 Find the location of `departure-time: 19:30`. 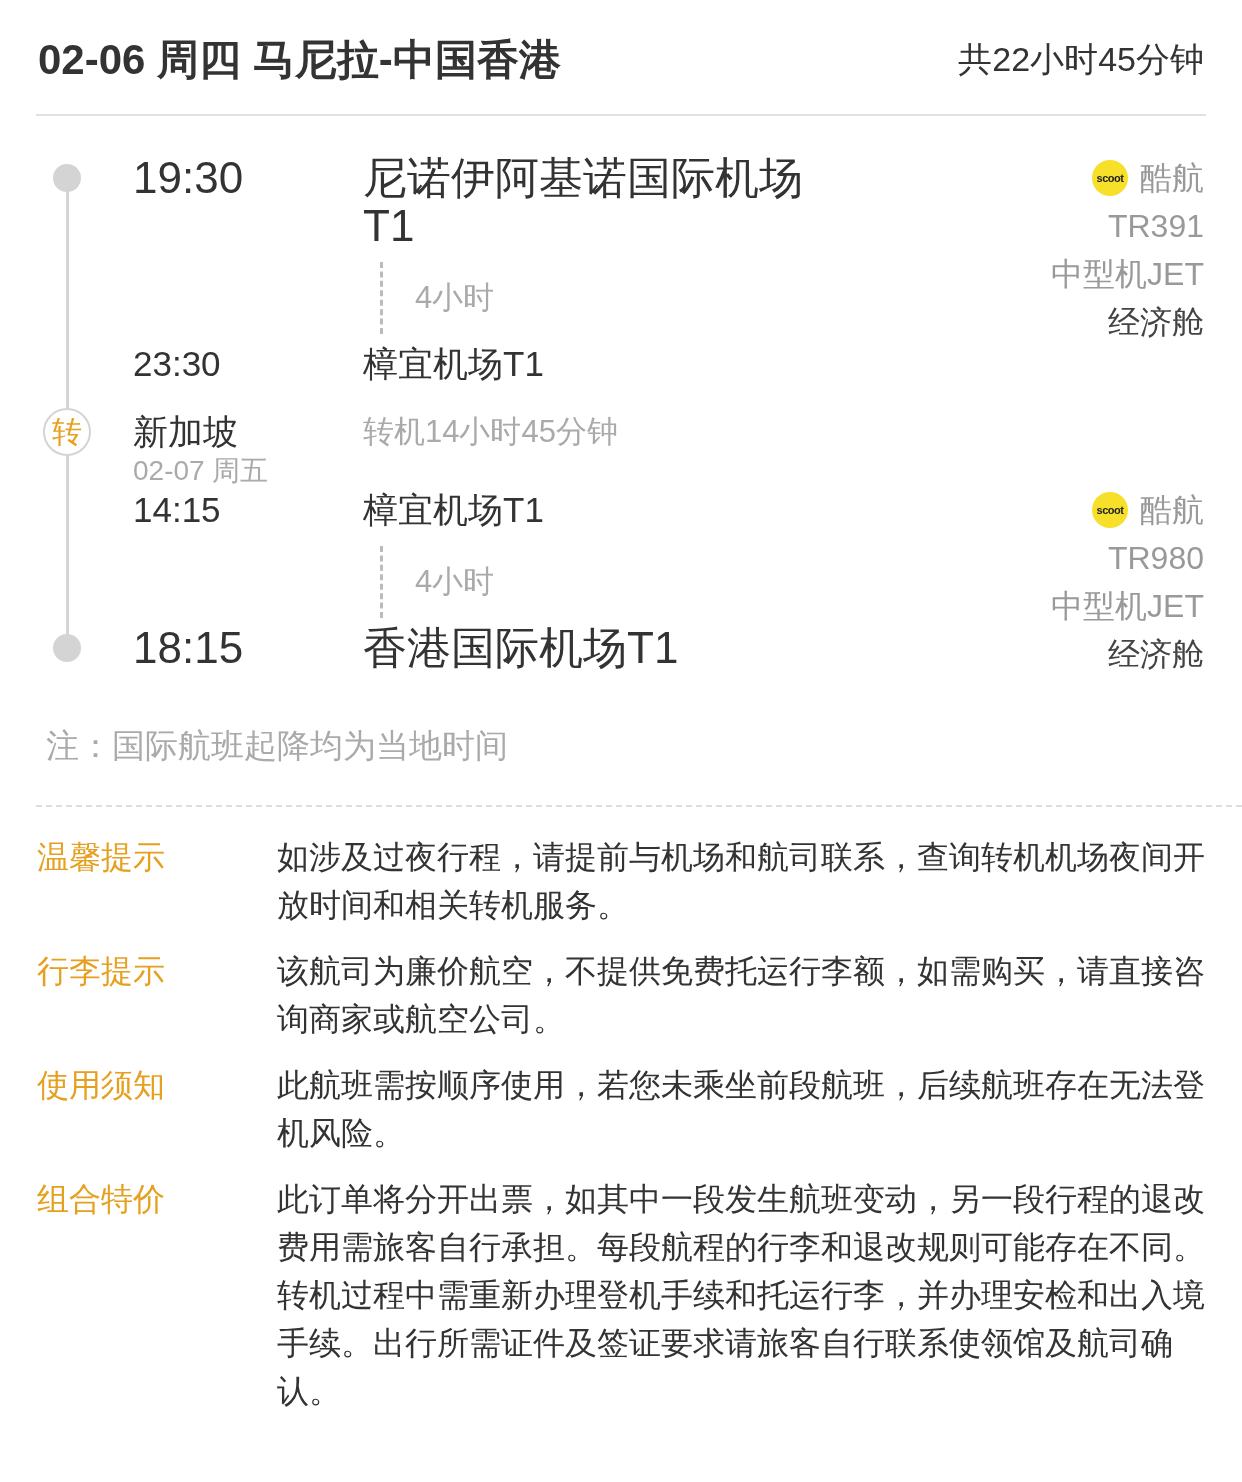

departure-time: 19:30 is located at coordinates (189, 178).